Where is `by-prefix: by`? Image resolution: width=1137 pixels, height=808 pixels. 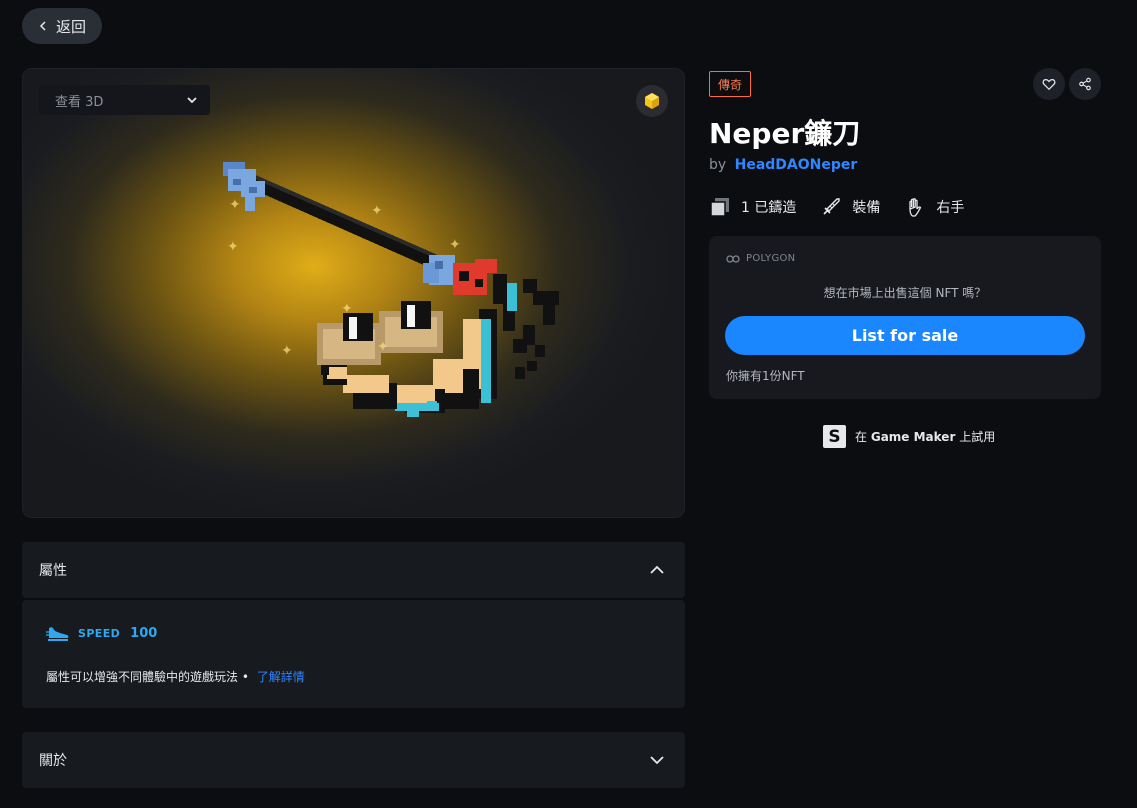
by-prefix: by is located at coordinates (718, 165).